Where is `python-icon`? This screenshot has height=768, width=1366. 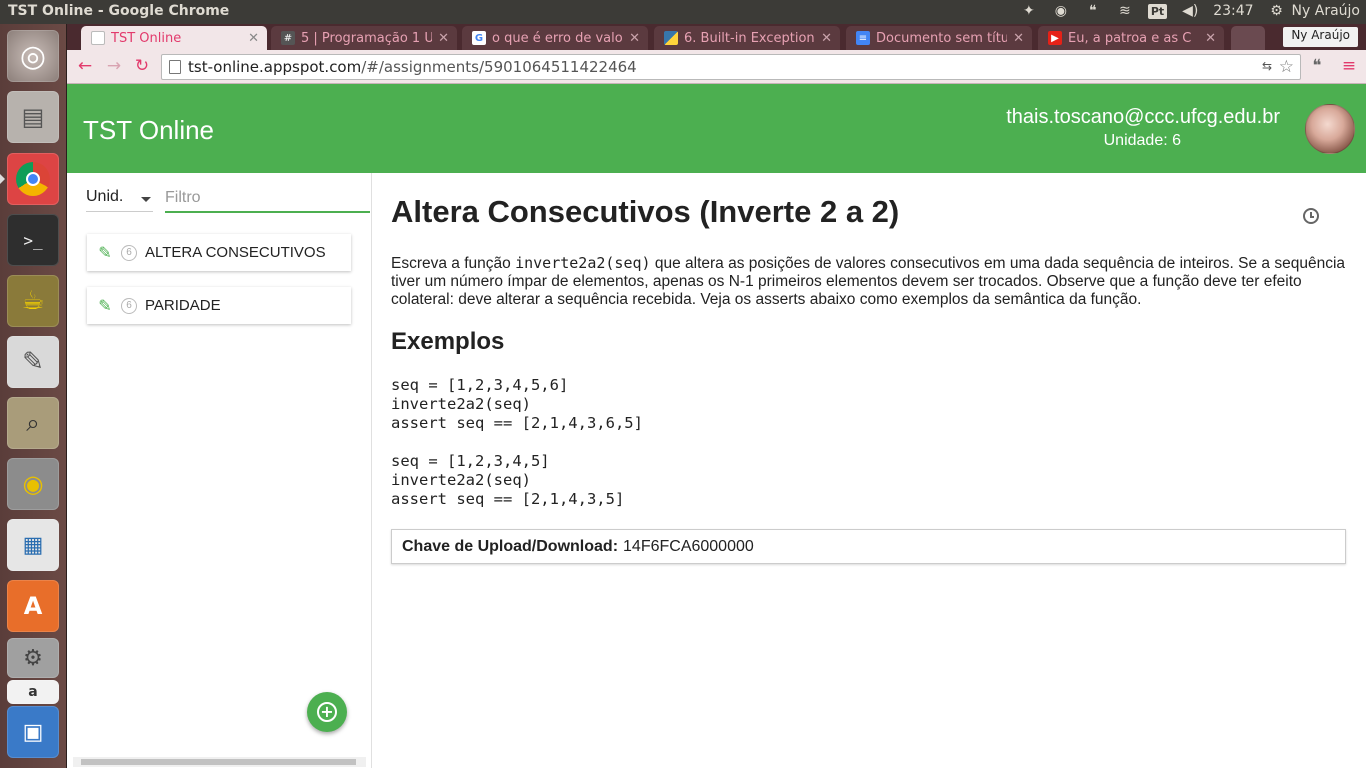
python-icon is located at coordinates (671, 38).